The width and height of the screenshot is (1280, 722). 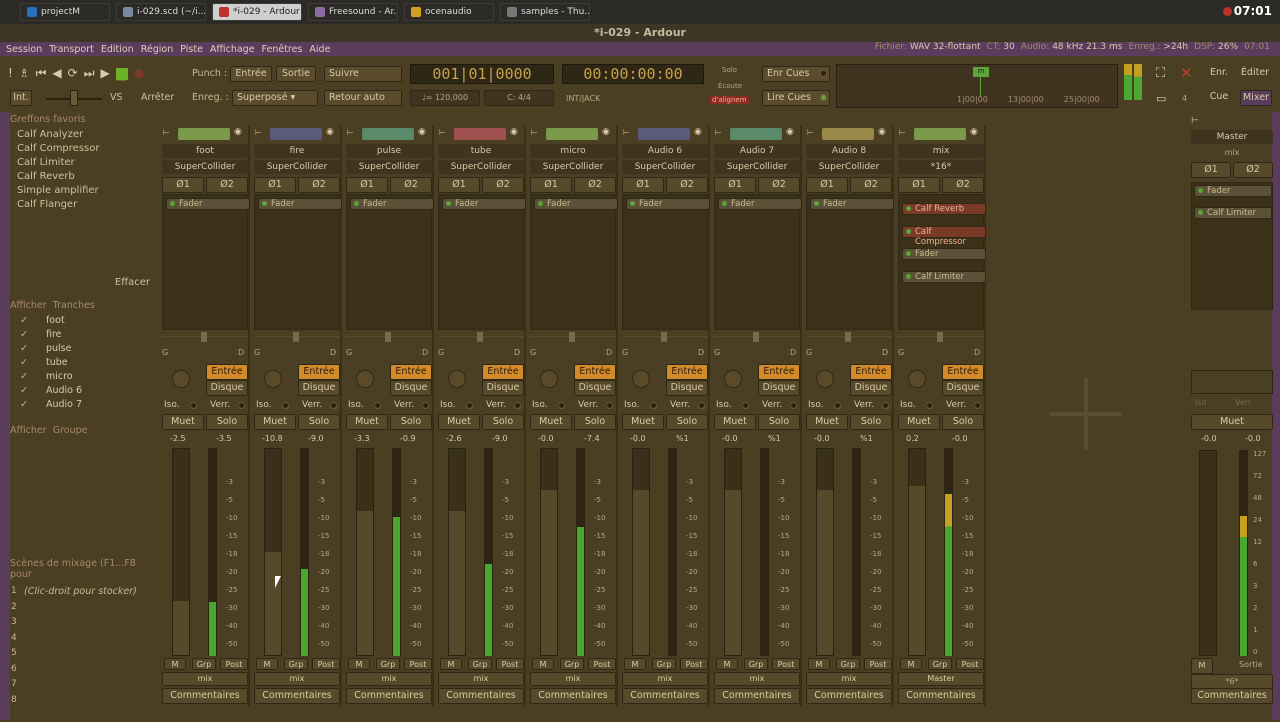 What do you see at coordinates (944, 236) in the screenshot?
I see `plugin-slot: Calf Compressor` at bounding box center [944, 236].